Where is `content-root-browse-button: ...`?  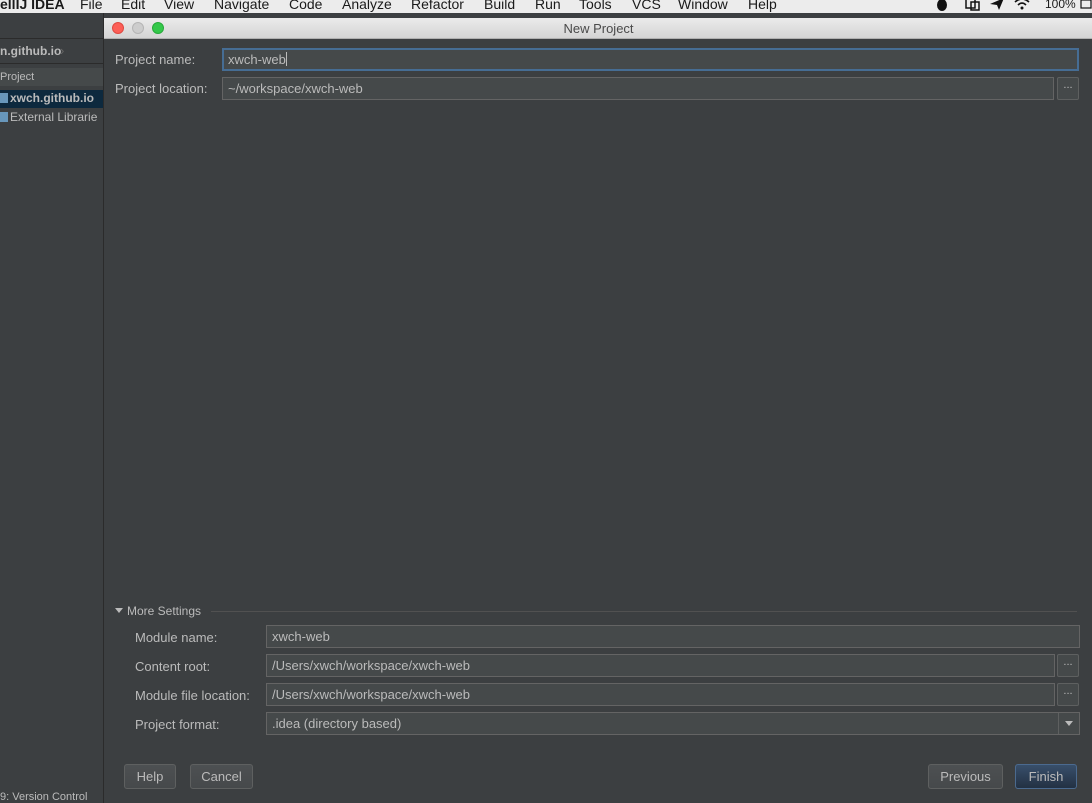 content-root-browse-button: ... is located at coordinates (1068, 665).